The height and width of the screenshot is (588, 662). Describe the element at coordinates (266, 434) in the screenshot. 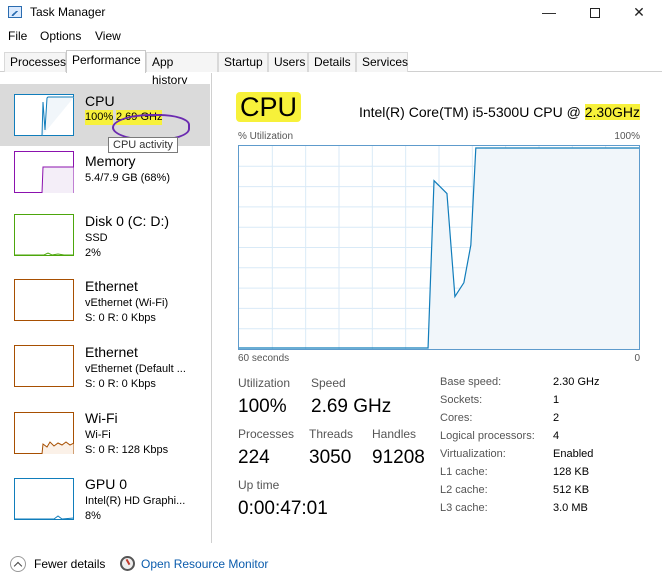

I see `processes-label: Processes` at that location.